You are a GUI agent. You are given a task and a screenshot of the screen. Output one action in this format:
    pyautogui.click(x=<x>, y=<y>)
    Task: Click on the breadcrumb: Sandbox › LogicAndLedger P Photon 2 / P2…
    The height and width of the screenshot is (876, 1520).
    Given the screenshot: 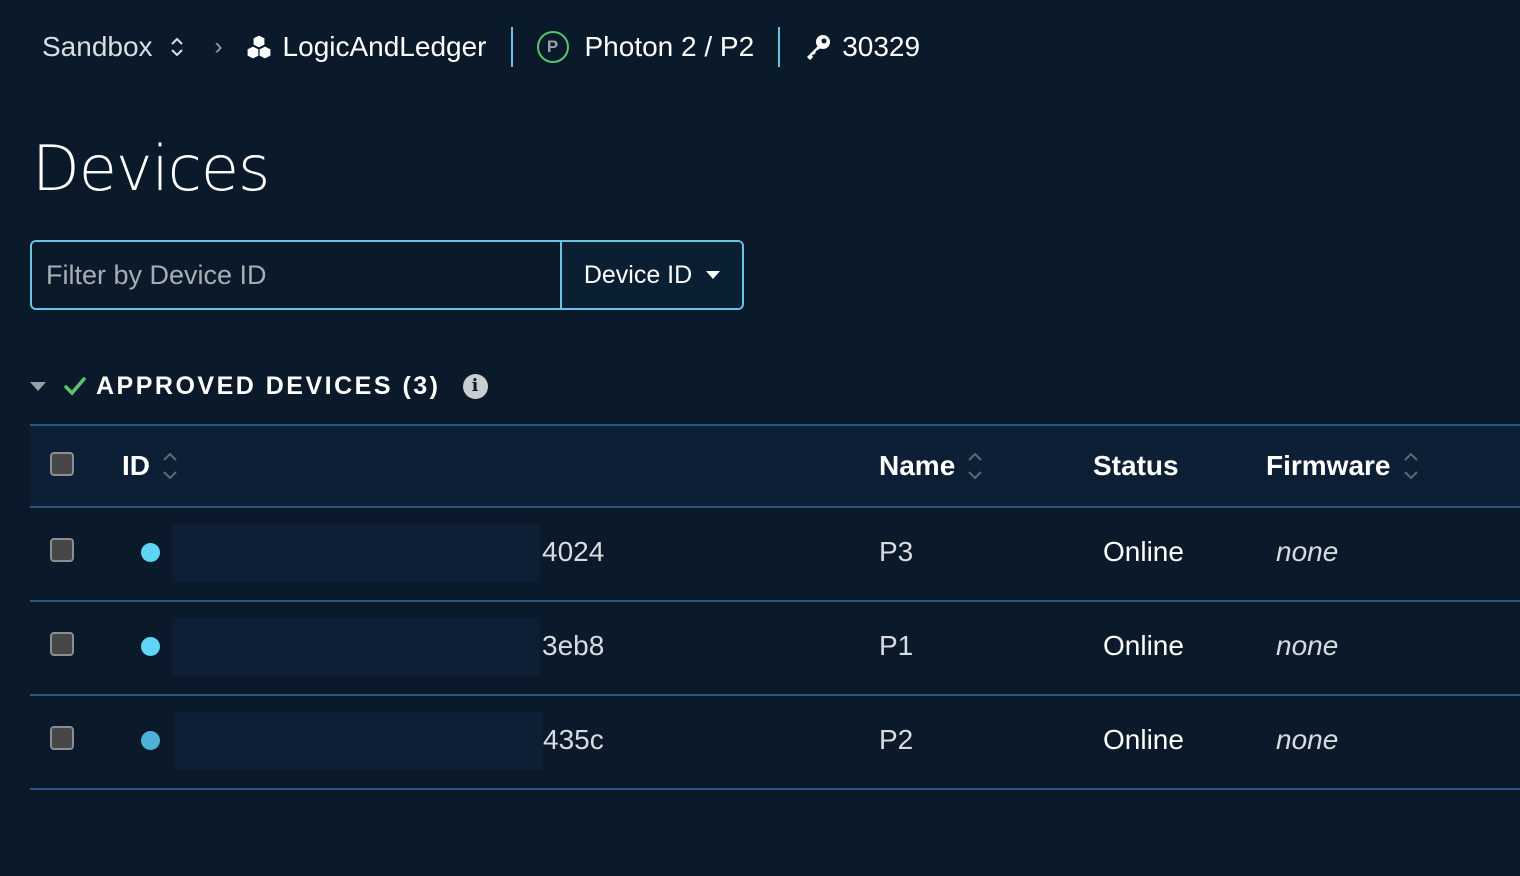 What is the action you would take?
    pyautogui.click(x=481, y=47)
    